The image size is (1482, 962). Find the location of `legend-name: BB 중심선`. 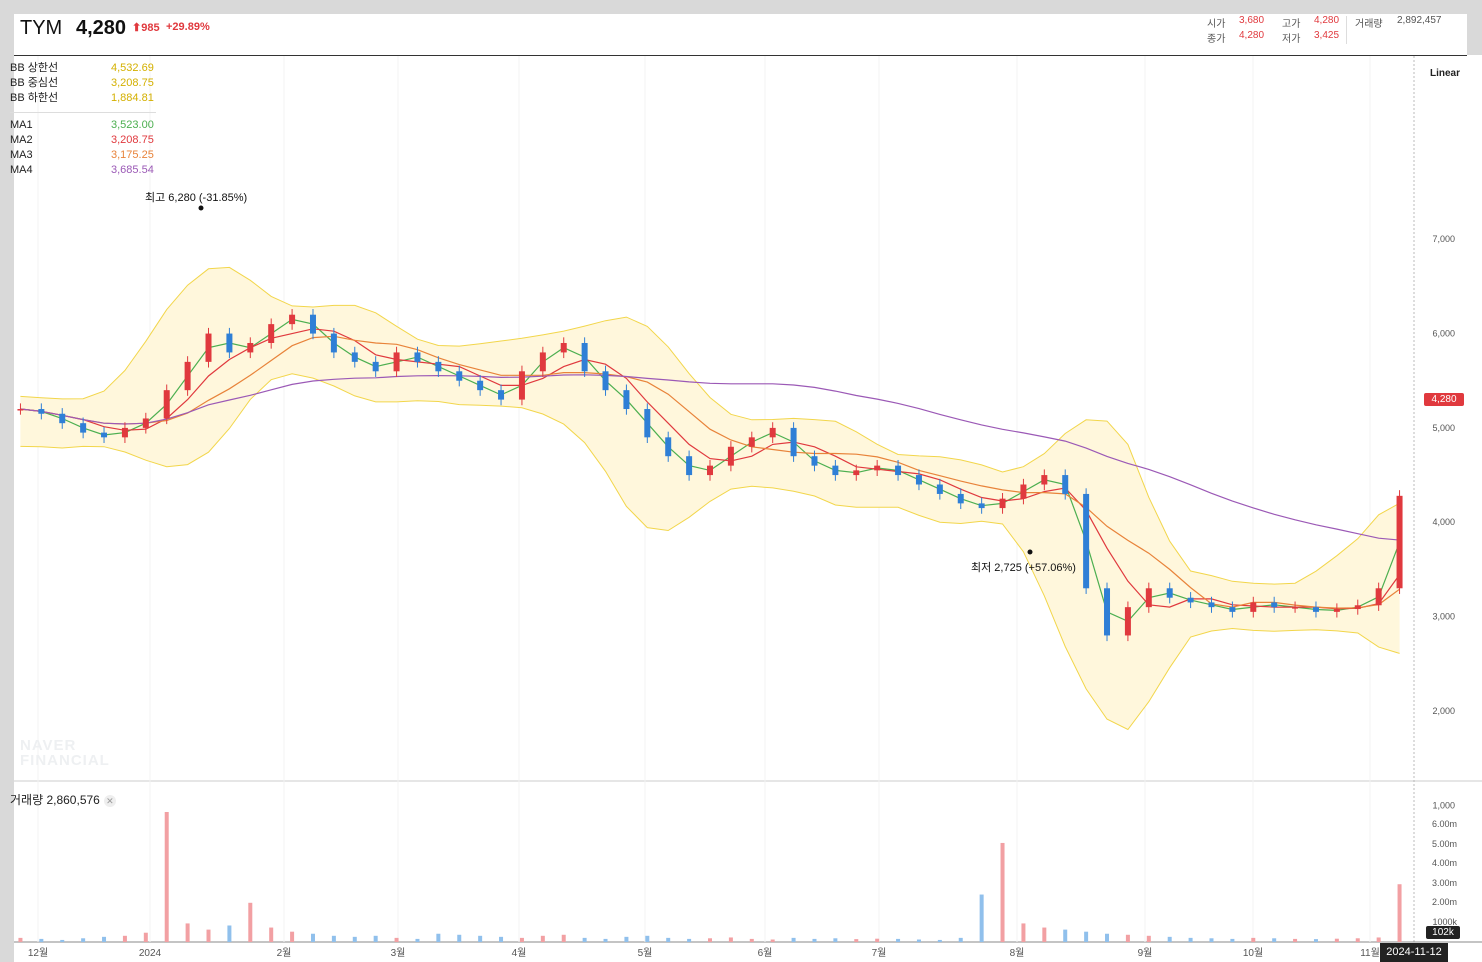

legend-name: BB 중심선 is located at coordinates (34, 83).